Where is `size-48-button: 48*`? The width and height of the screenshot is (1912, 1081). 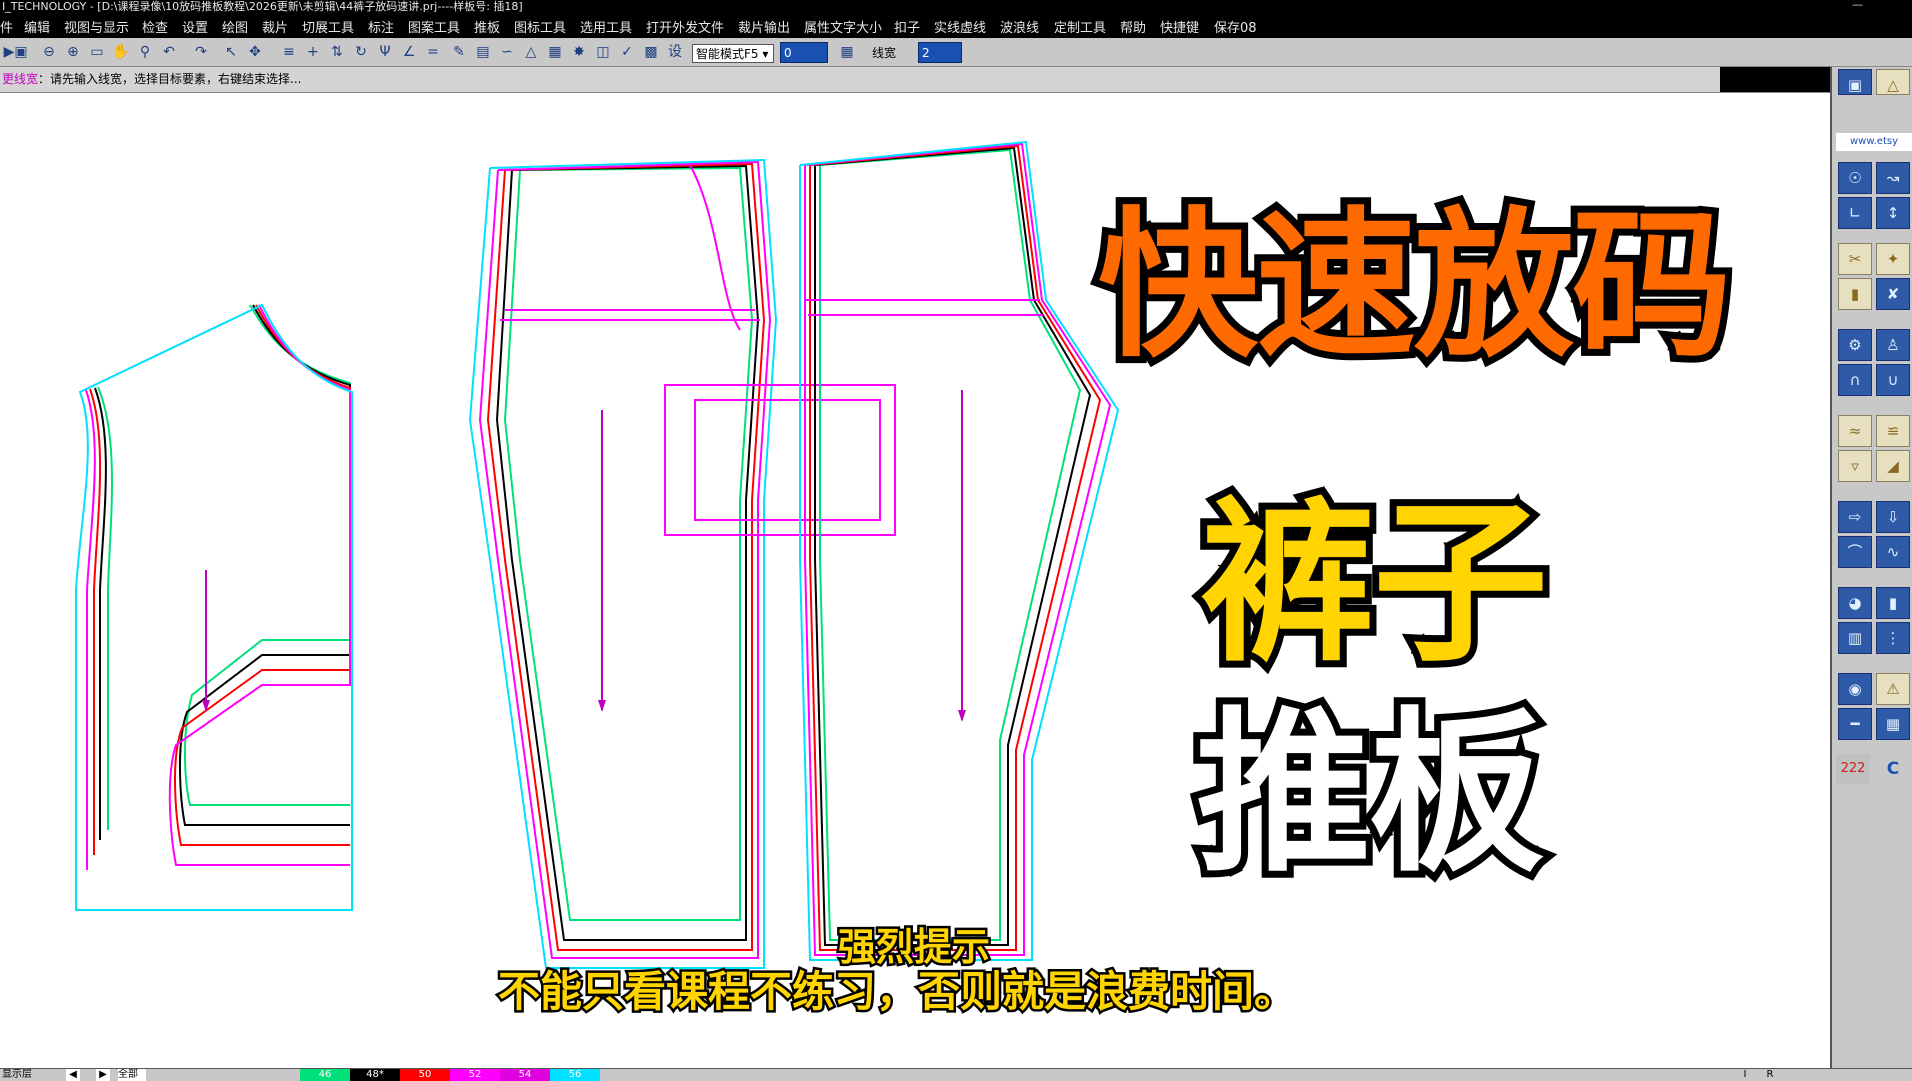
size-48-button: 48* is located at coordinates (375, 1075).